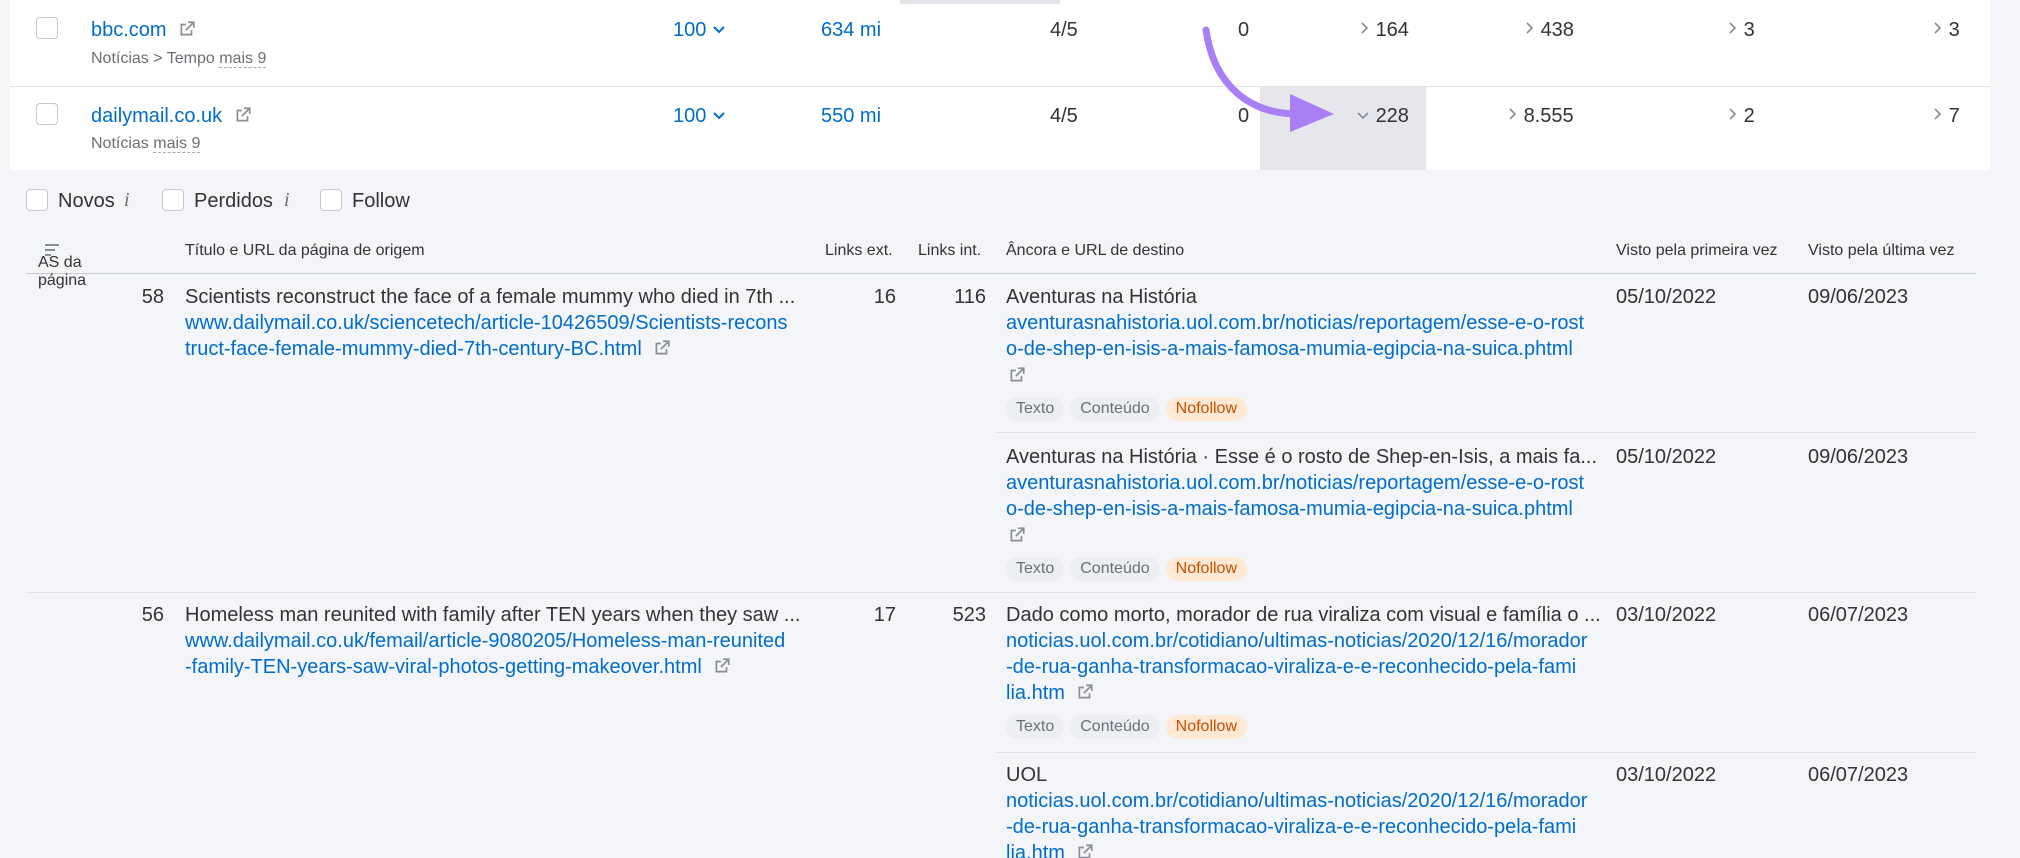 This screenshot has width=2020, height=858. I want to click on column-highlight-top, so click(980, 2).